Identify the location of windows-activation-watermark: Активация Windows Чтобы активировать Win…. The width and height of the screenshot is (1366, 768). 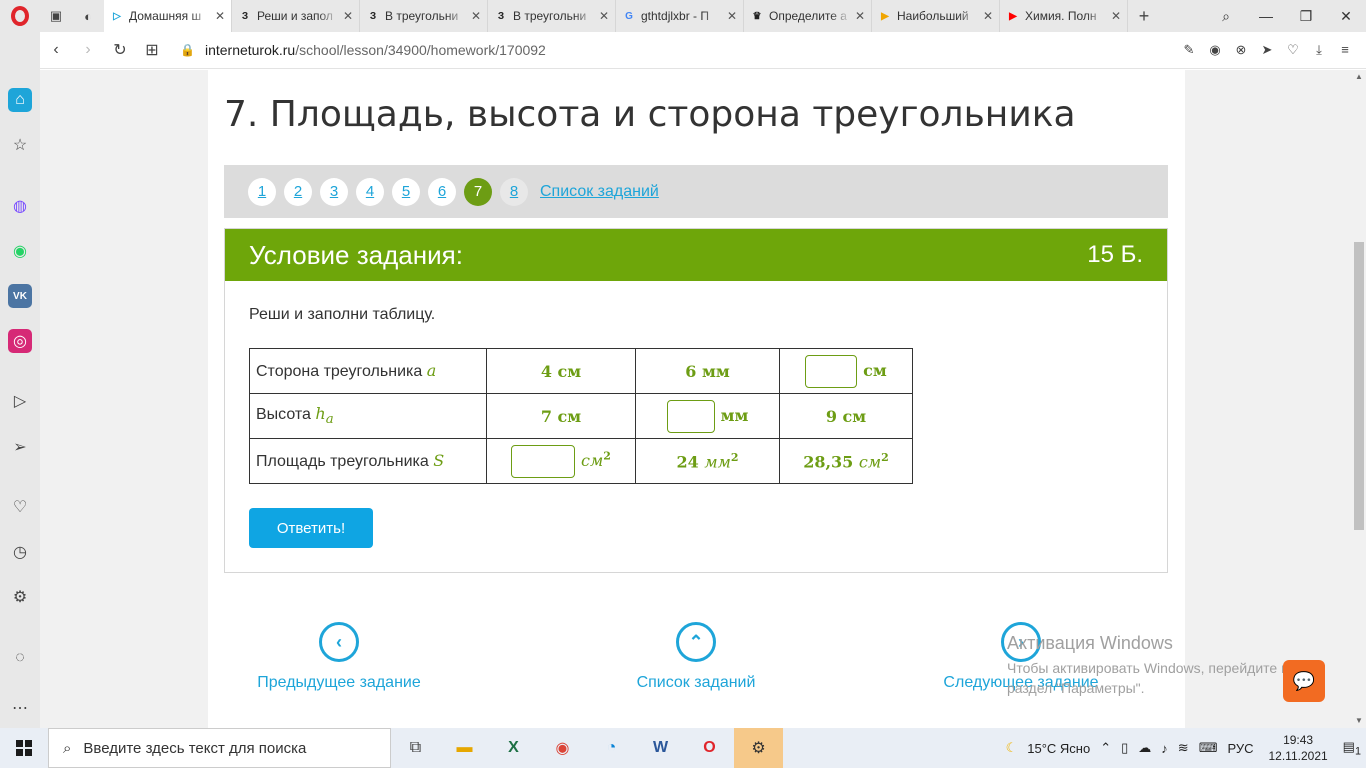
(1148, 664).